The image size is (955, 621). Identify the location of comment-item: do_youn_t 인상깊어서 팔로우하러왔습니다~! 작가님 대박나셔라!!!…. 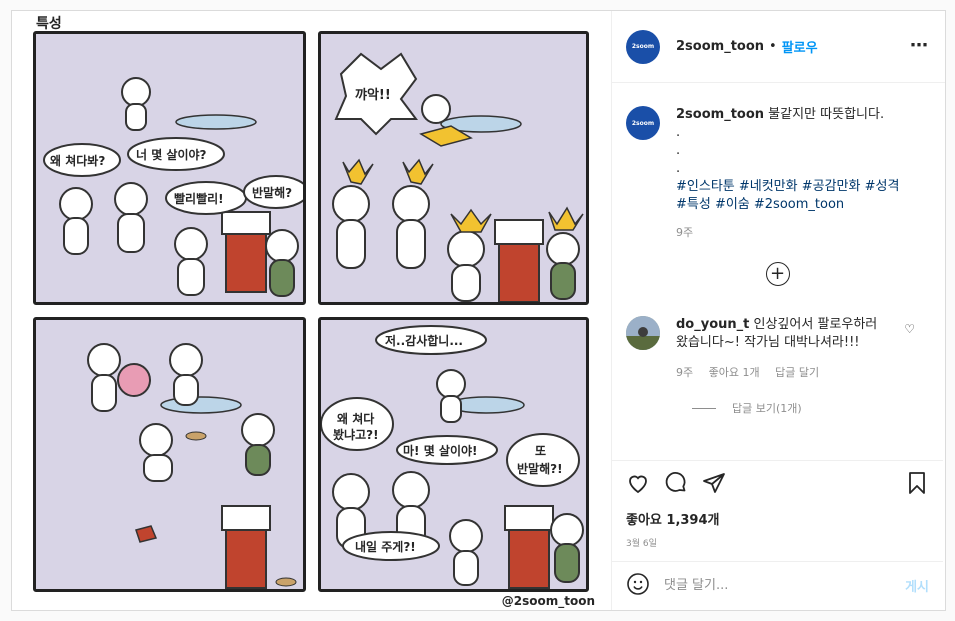
(777, 349).